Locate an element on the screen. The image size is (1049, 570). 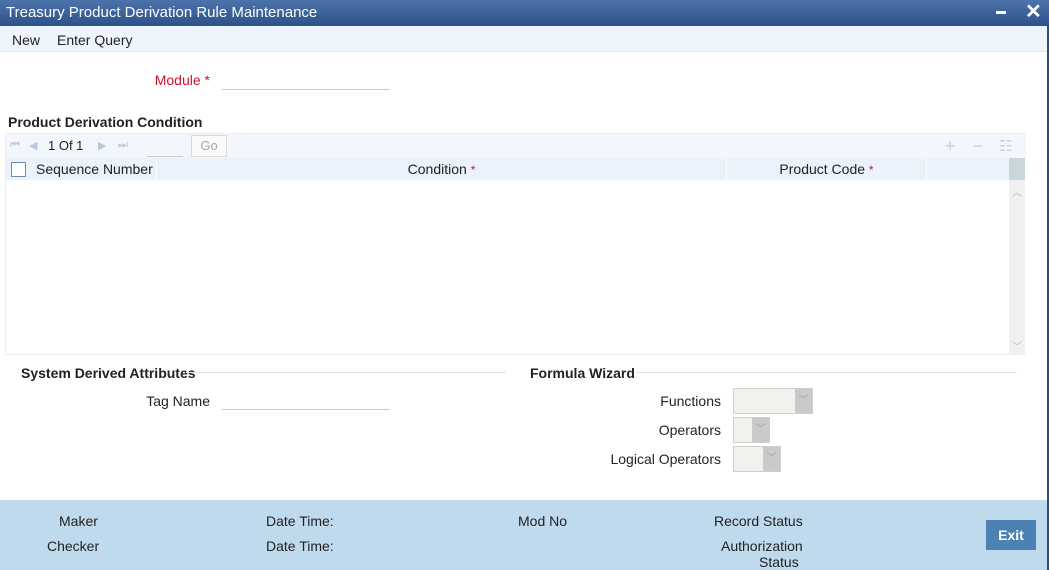
checker-label: Checker is located at coordinates (73, 546).